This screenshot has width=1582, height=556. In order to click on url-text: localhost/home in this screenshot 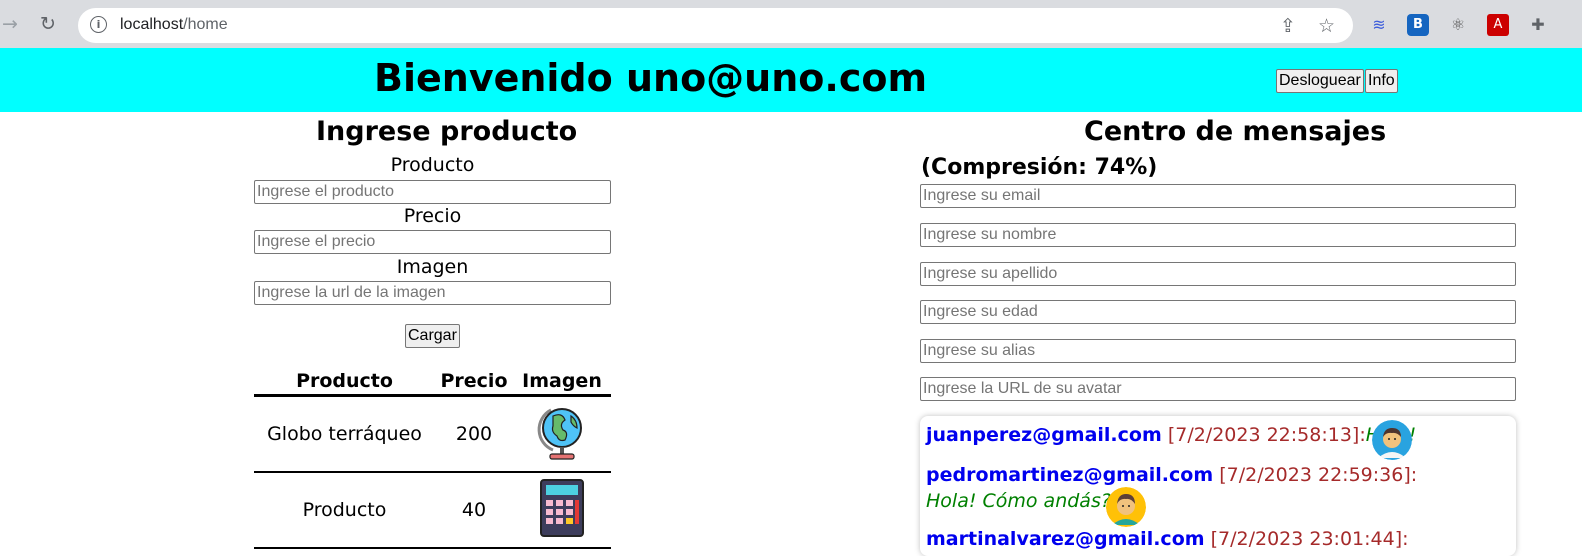, I will do `click(174, 25)`.